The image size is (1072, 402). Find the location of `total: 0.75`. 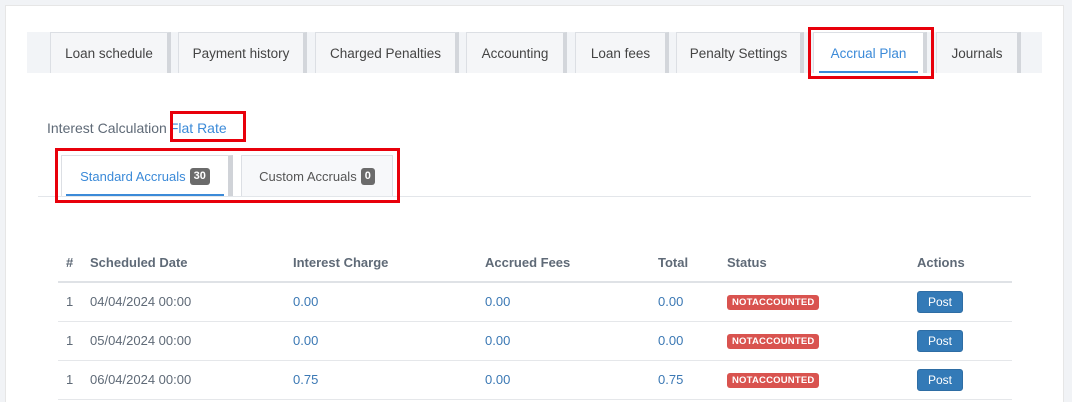

total: 0.75 is located at coordinates (684, 380).